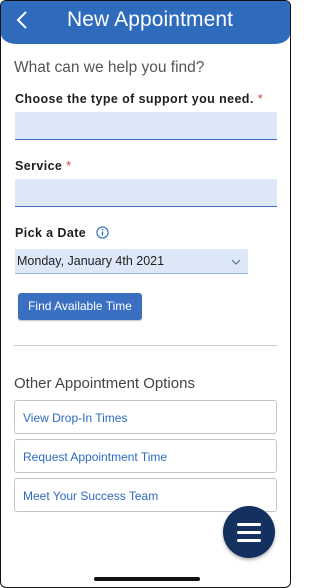  I want to click on date-label-text: Pick a Date, so click(51, 233).